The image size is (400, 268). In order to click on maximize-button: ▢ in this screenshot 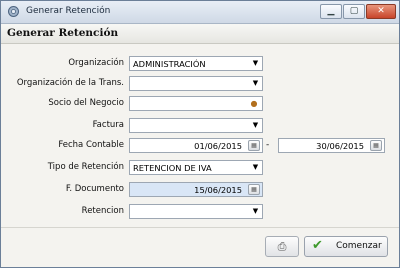, I will do `click(354, 11)`.